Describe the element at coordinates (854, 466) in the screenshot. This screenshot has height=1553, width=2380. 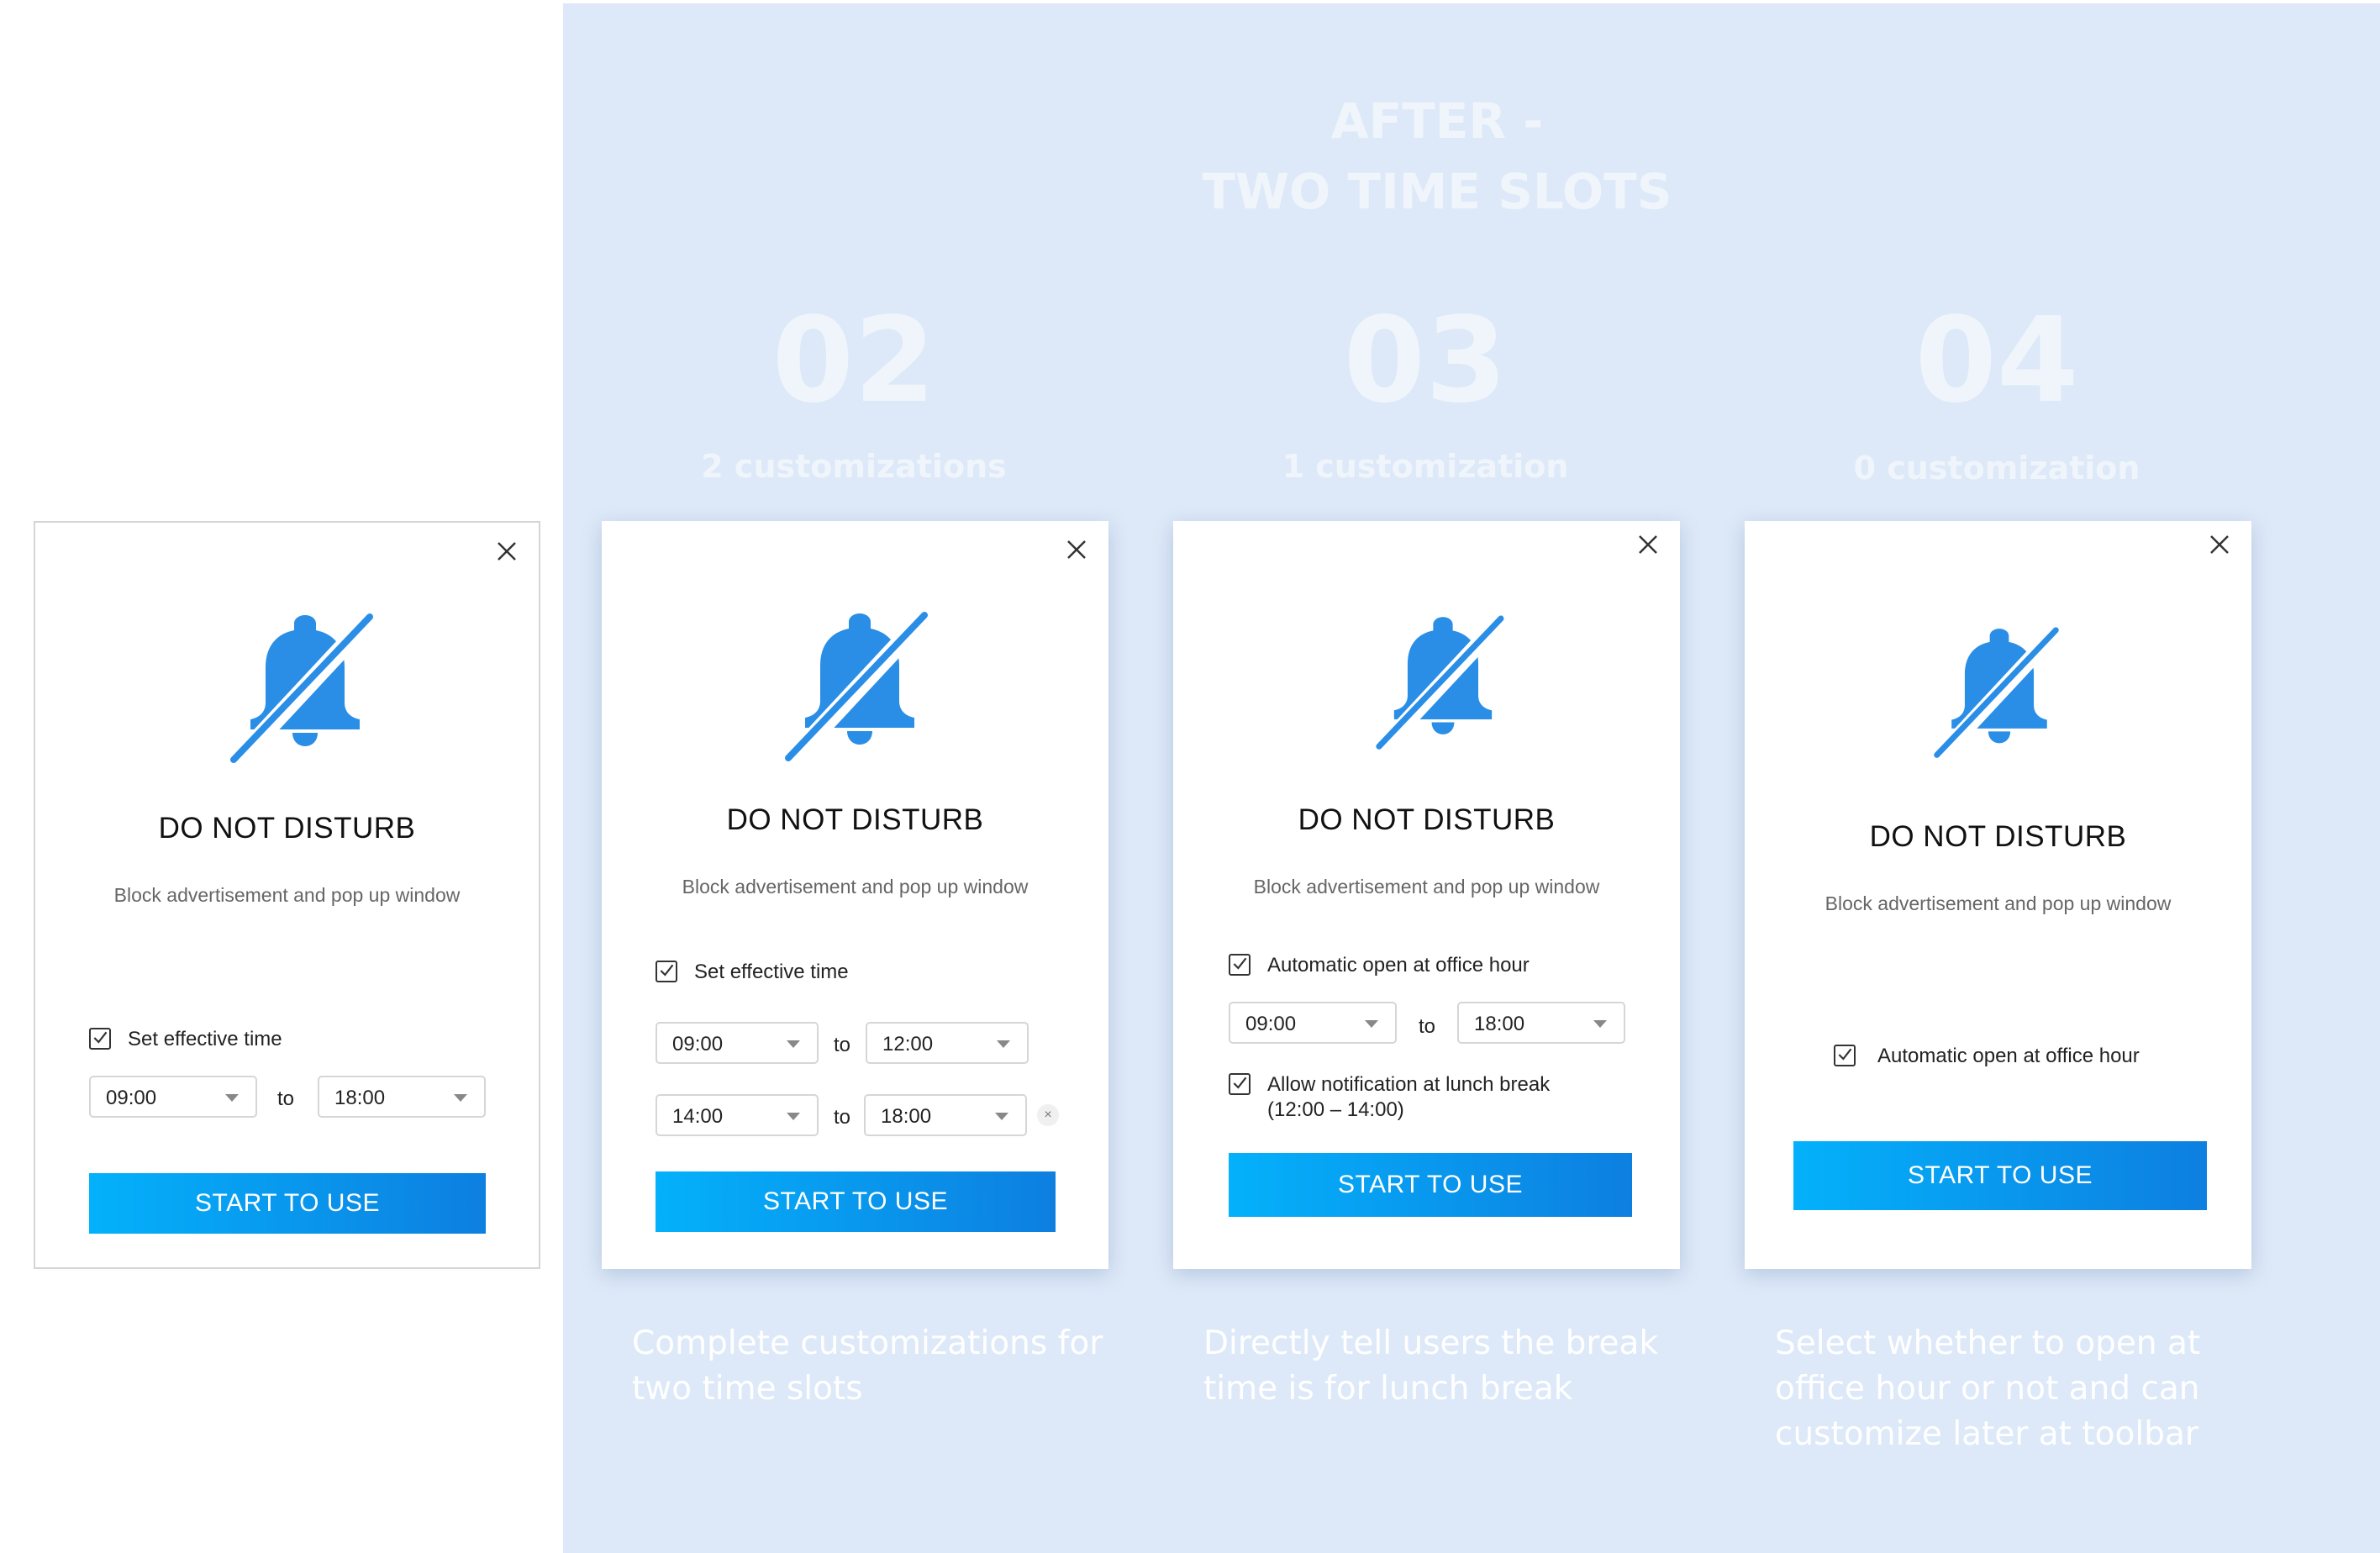
I see `step-customizations: 2 customizations` at that location.